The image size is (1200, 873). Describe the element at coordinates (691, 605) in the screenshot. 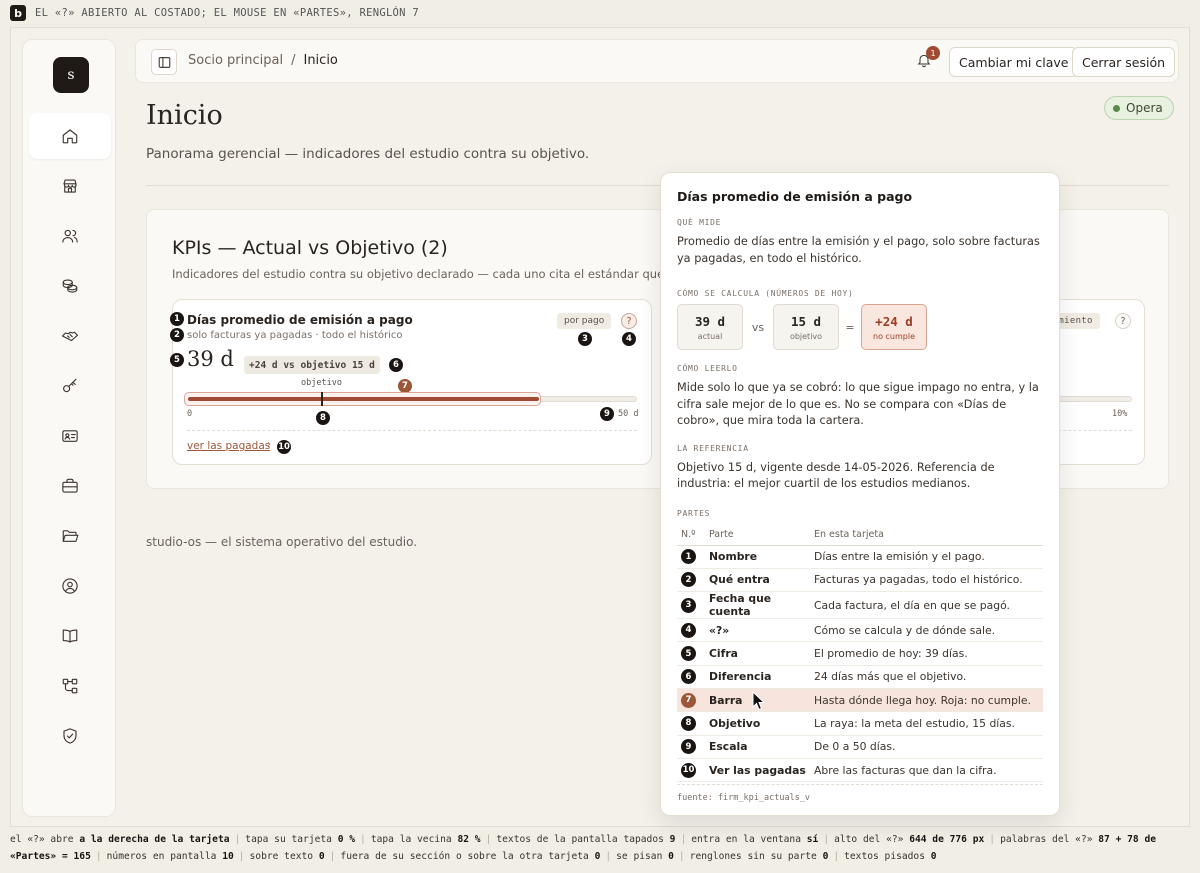

I see `parts-row-number-cell: 3` at that location.